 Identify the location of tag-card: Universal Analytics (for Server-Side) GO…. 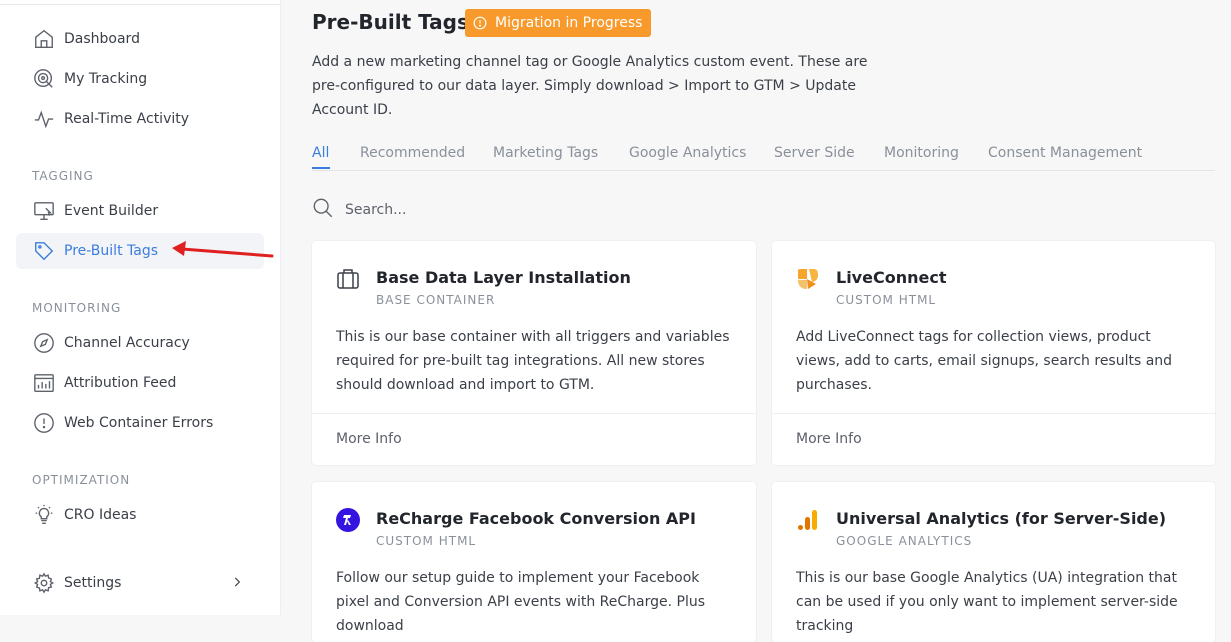
(993, 562).